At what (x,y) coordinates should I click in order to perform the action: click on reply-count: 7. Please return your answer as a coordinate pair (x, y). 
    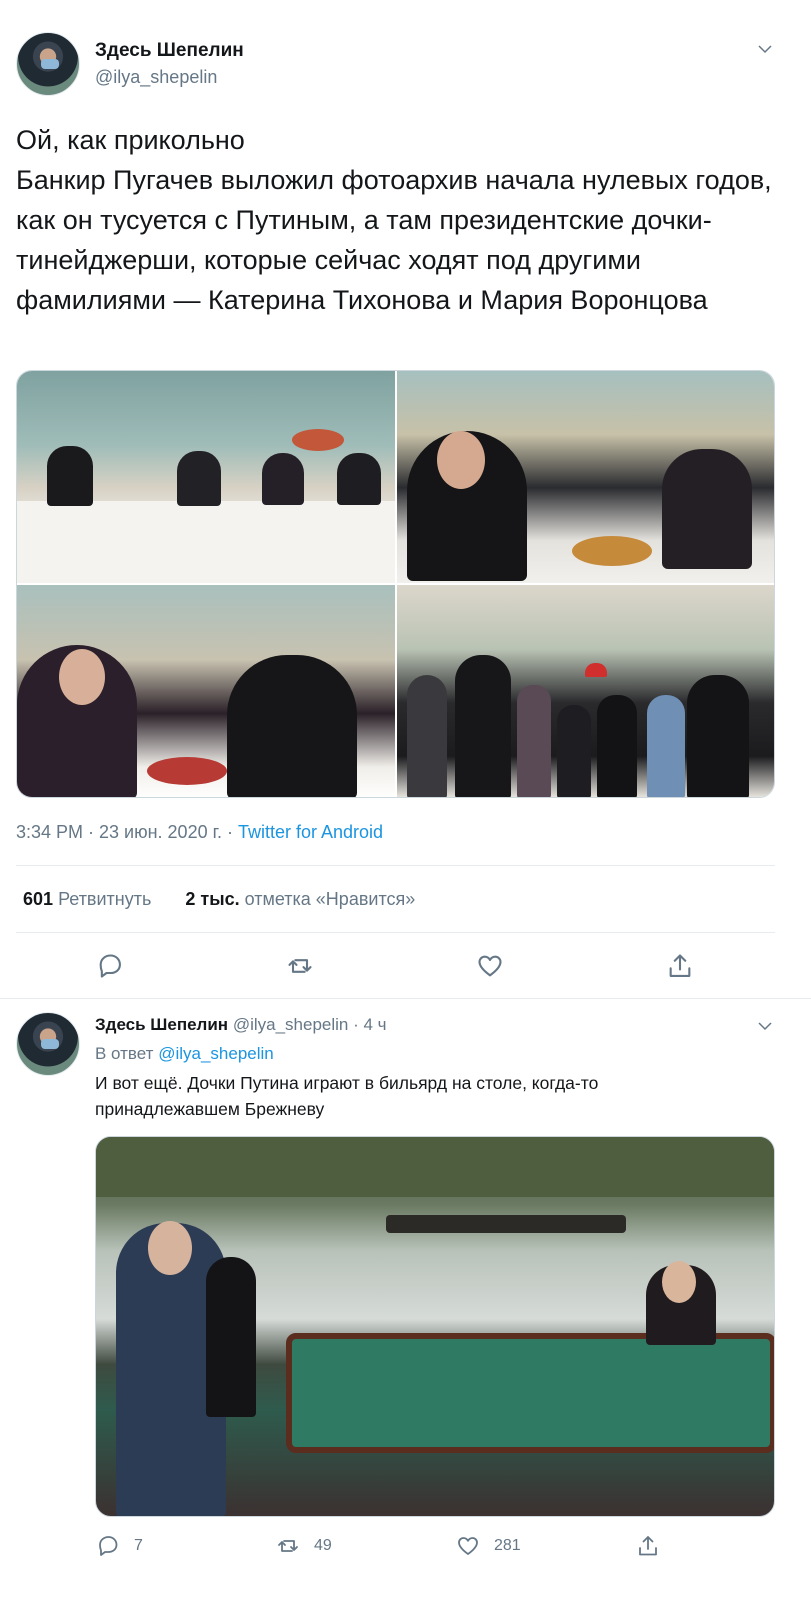
    Looking at the image, I should click on (138, 1545).